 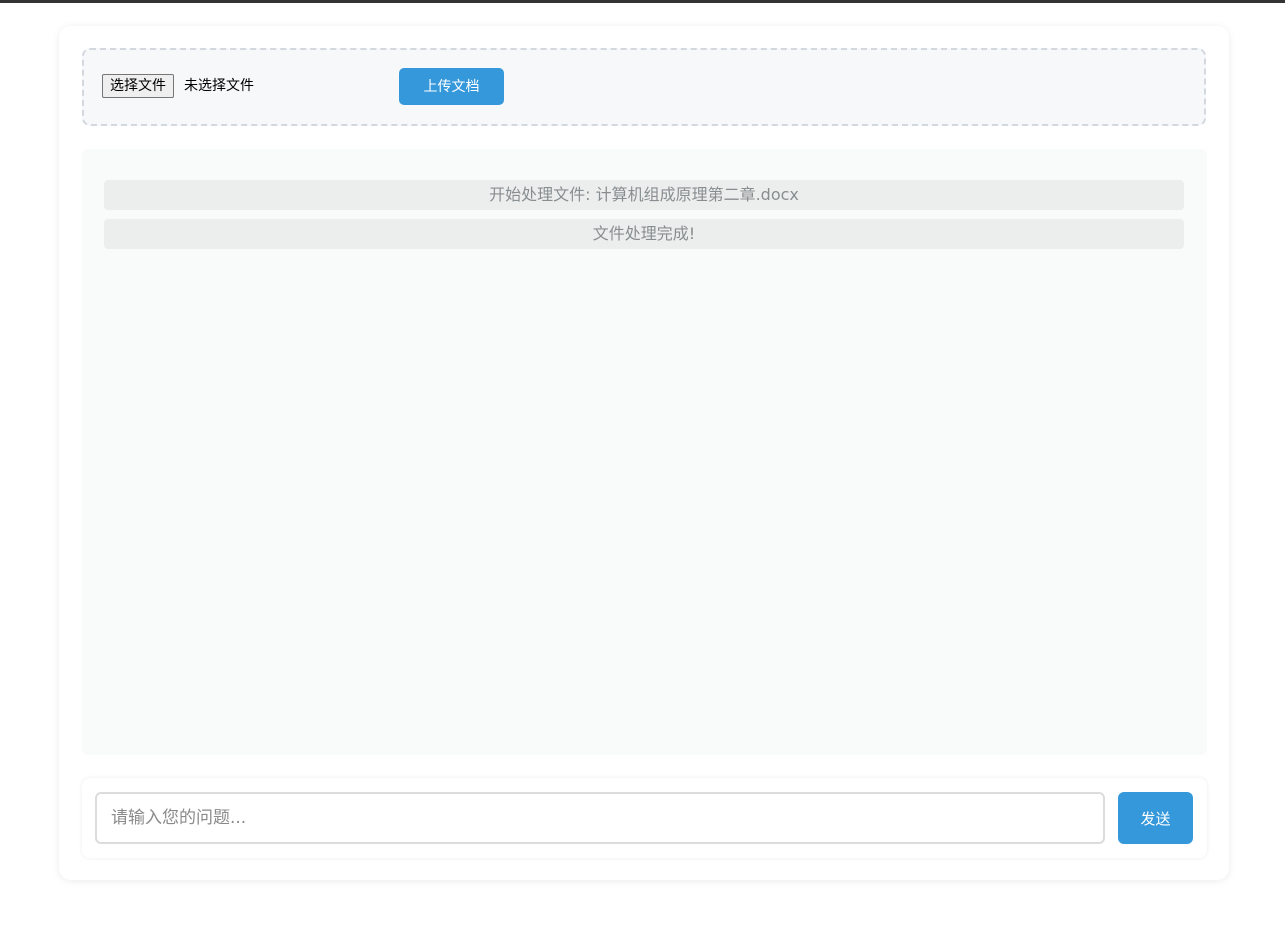 I want to click on choose-file-button: 选择文件, so click(x=138, y=86).